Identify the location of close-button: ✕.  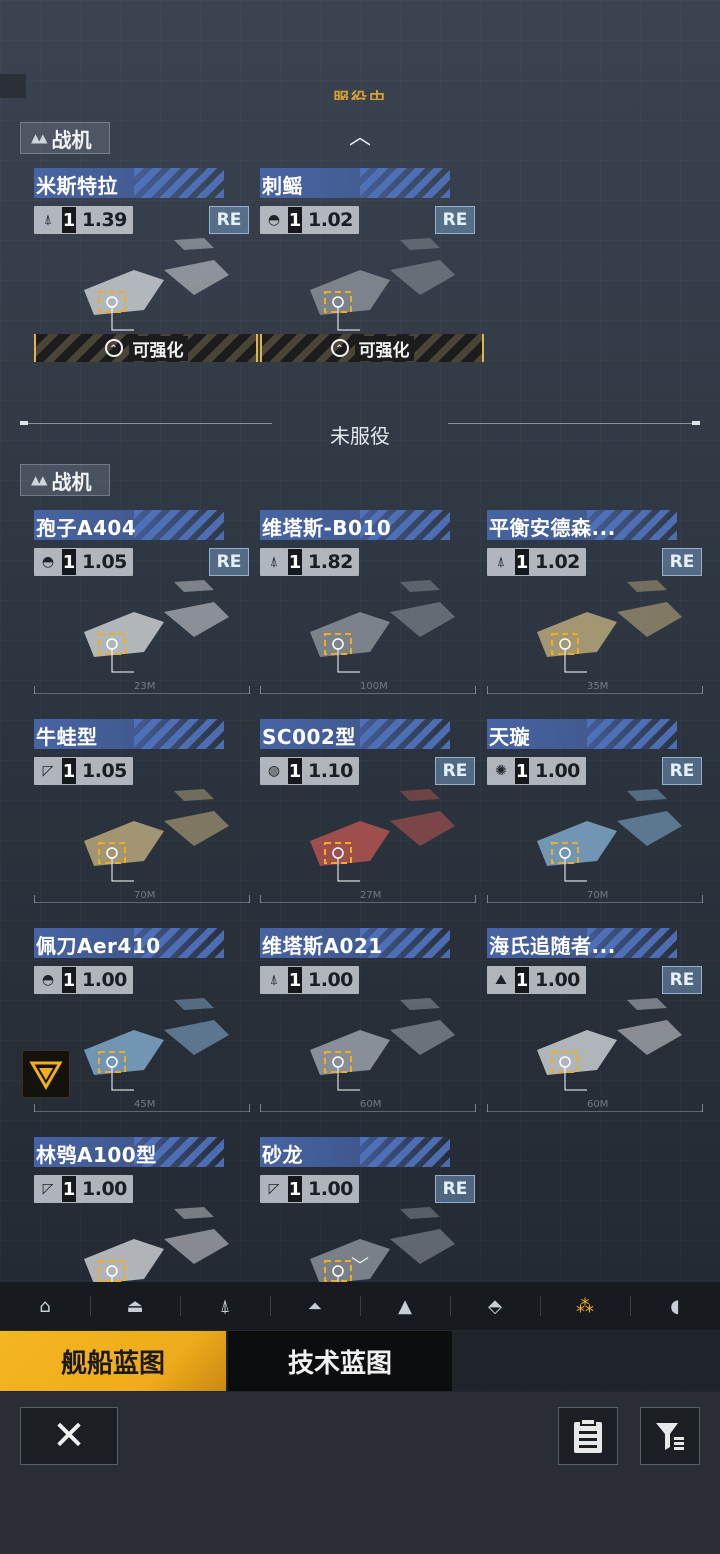
(69, 1436).